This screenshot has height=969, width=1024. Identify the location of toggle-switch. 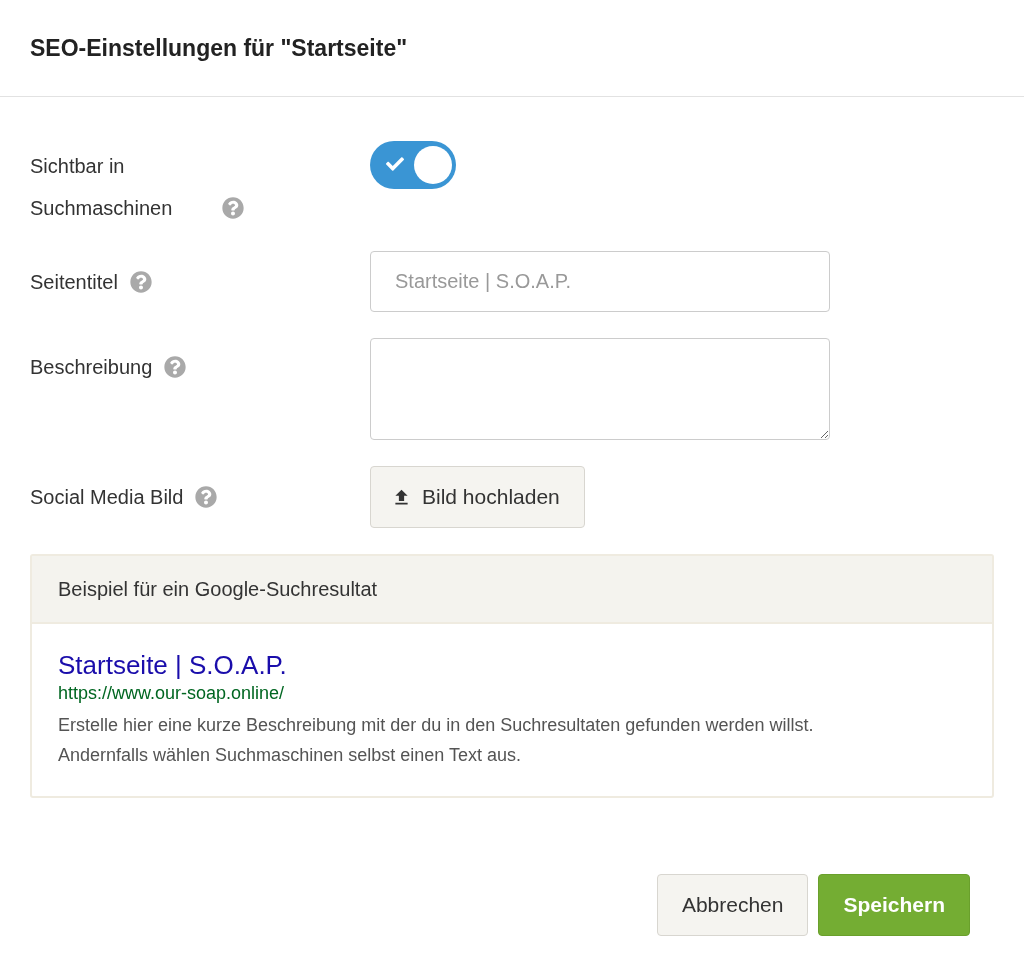
(413, 165).